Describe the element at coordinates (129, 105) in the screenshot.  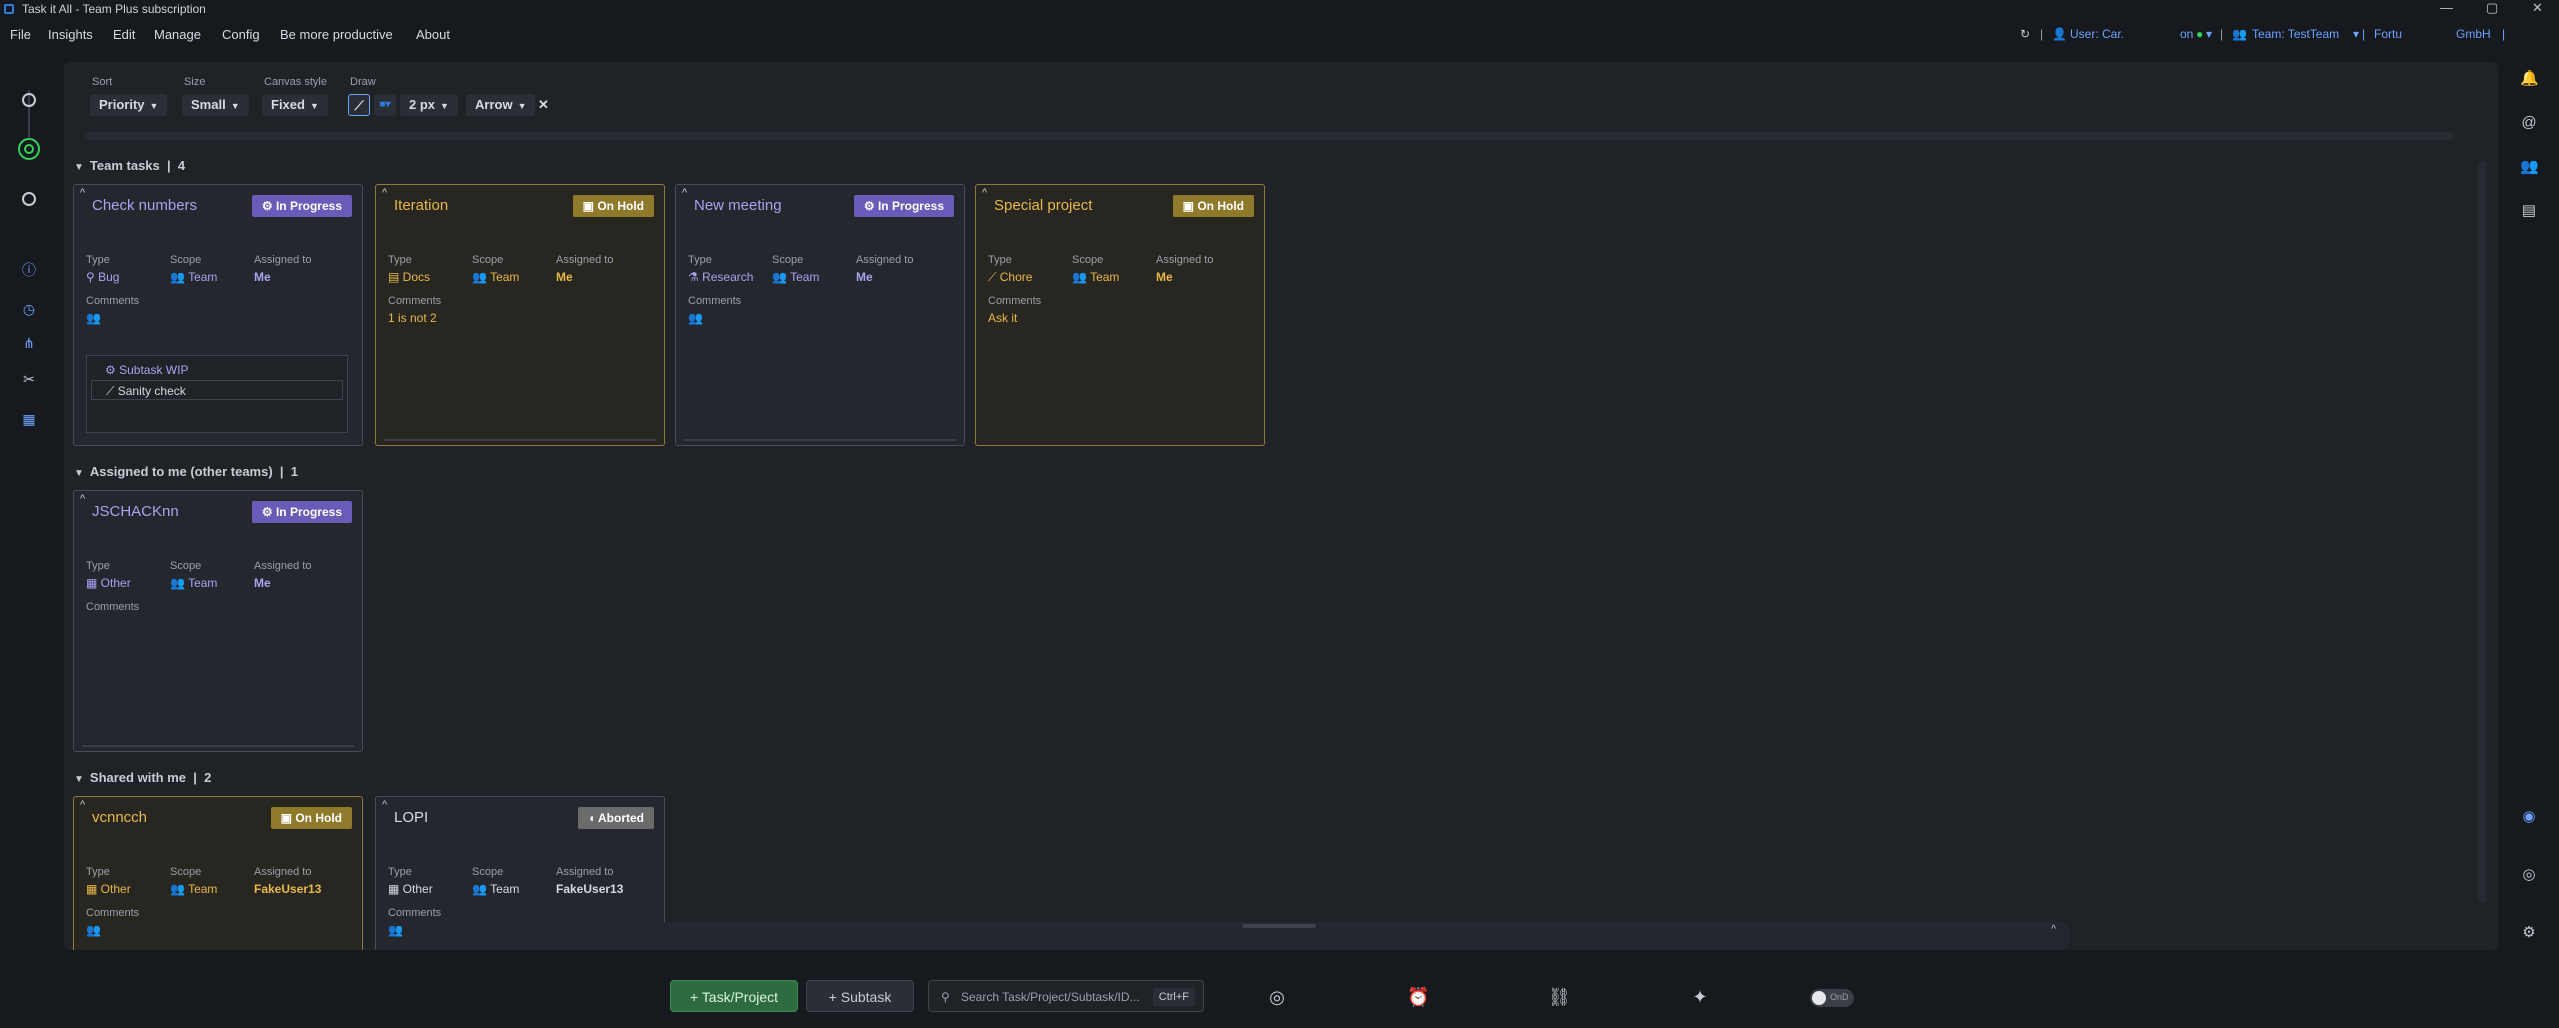
I see `sort-dropdown: Priority ▼` at that location.